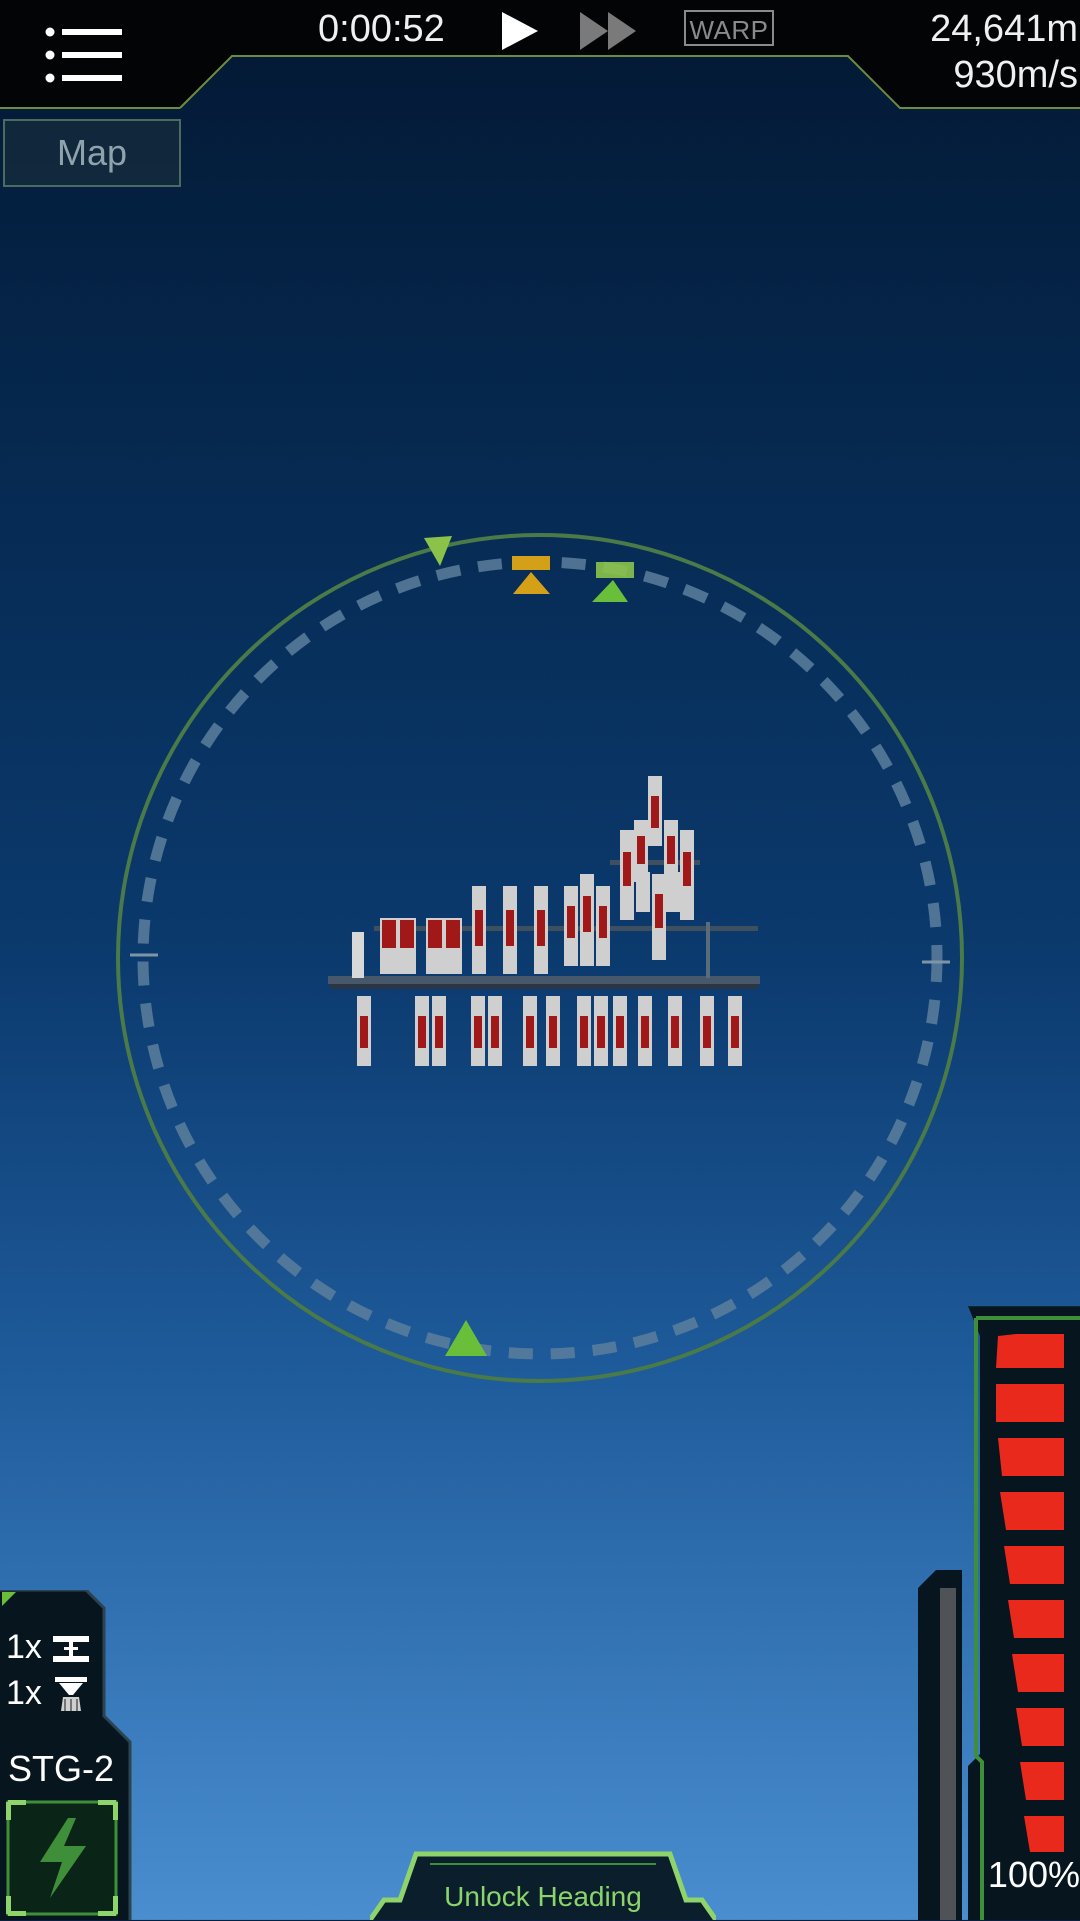 The image size is (1080, 1921). What do you see at coordinates (657, 868) in the screenshot?
I see `top-cluster` at bounding box center [657, 868].